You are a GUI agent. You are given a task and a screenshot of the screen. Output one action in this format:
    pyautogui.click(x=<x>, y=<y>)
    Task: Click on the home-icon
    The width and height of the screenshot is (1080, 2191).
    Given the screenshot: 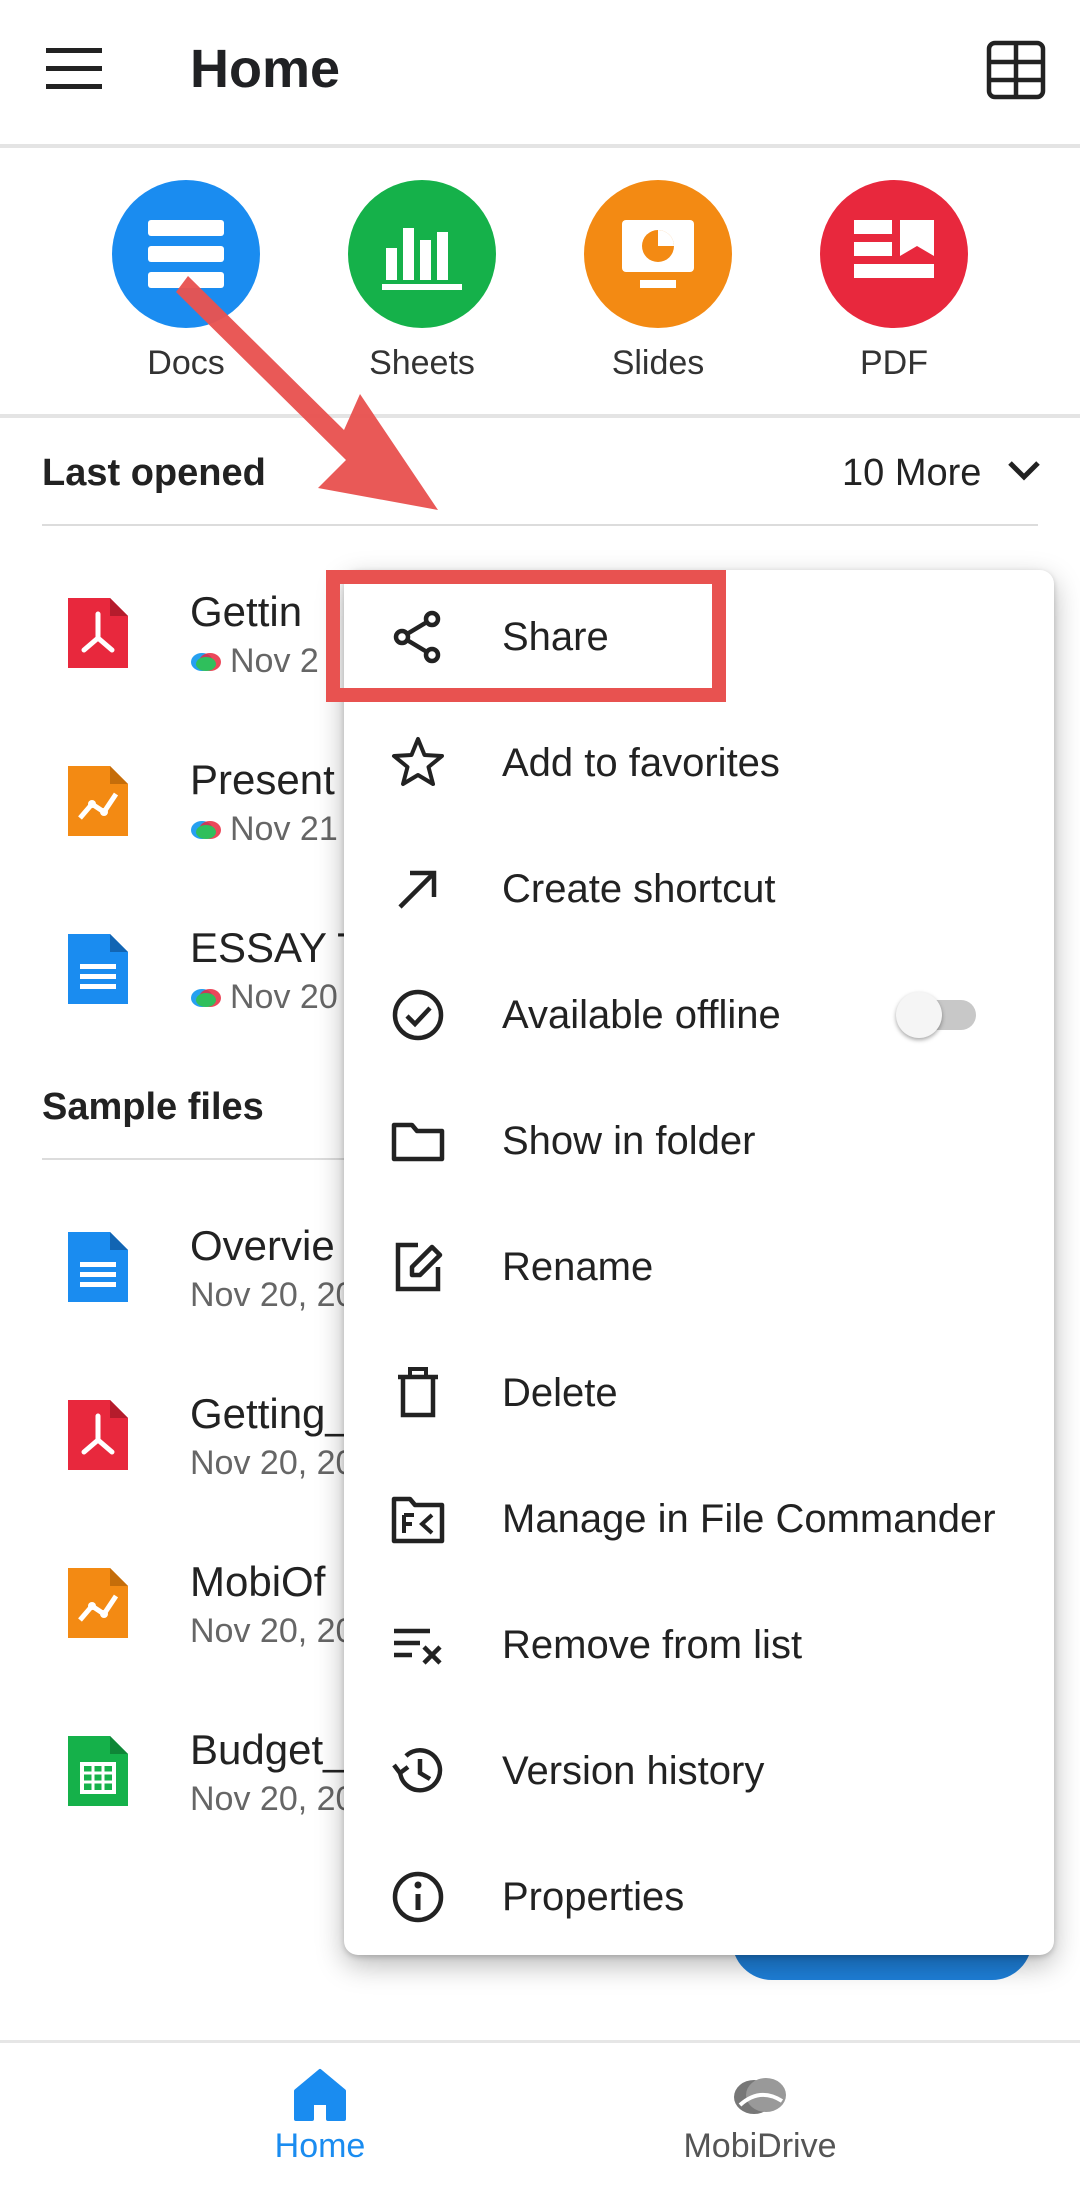 What is the action you would take?
    pyautogui.click(x=320, y=2095)
    